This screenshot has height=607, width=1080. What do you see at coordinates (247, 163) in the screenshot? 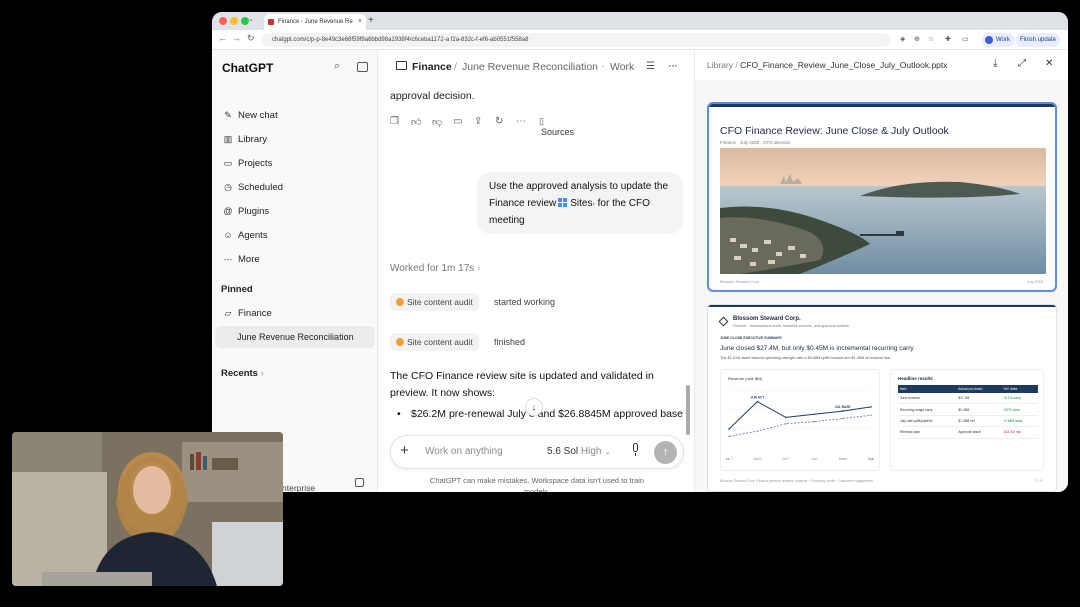
I see `sidebar-item-projects: ▭ Projects` at bounding box center [247, 163].